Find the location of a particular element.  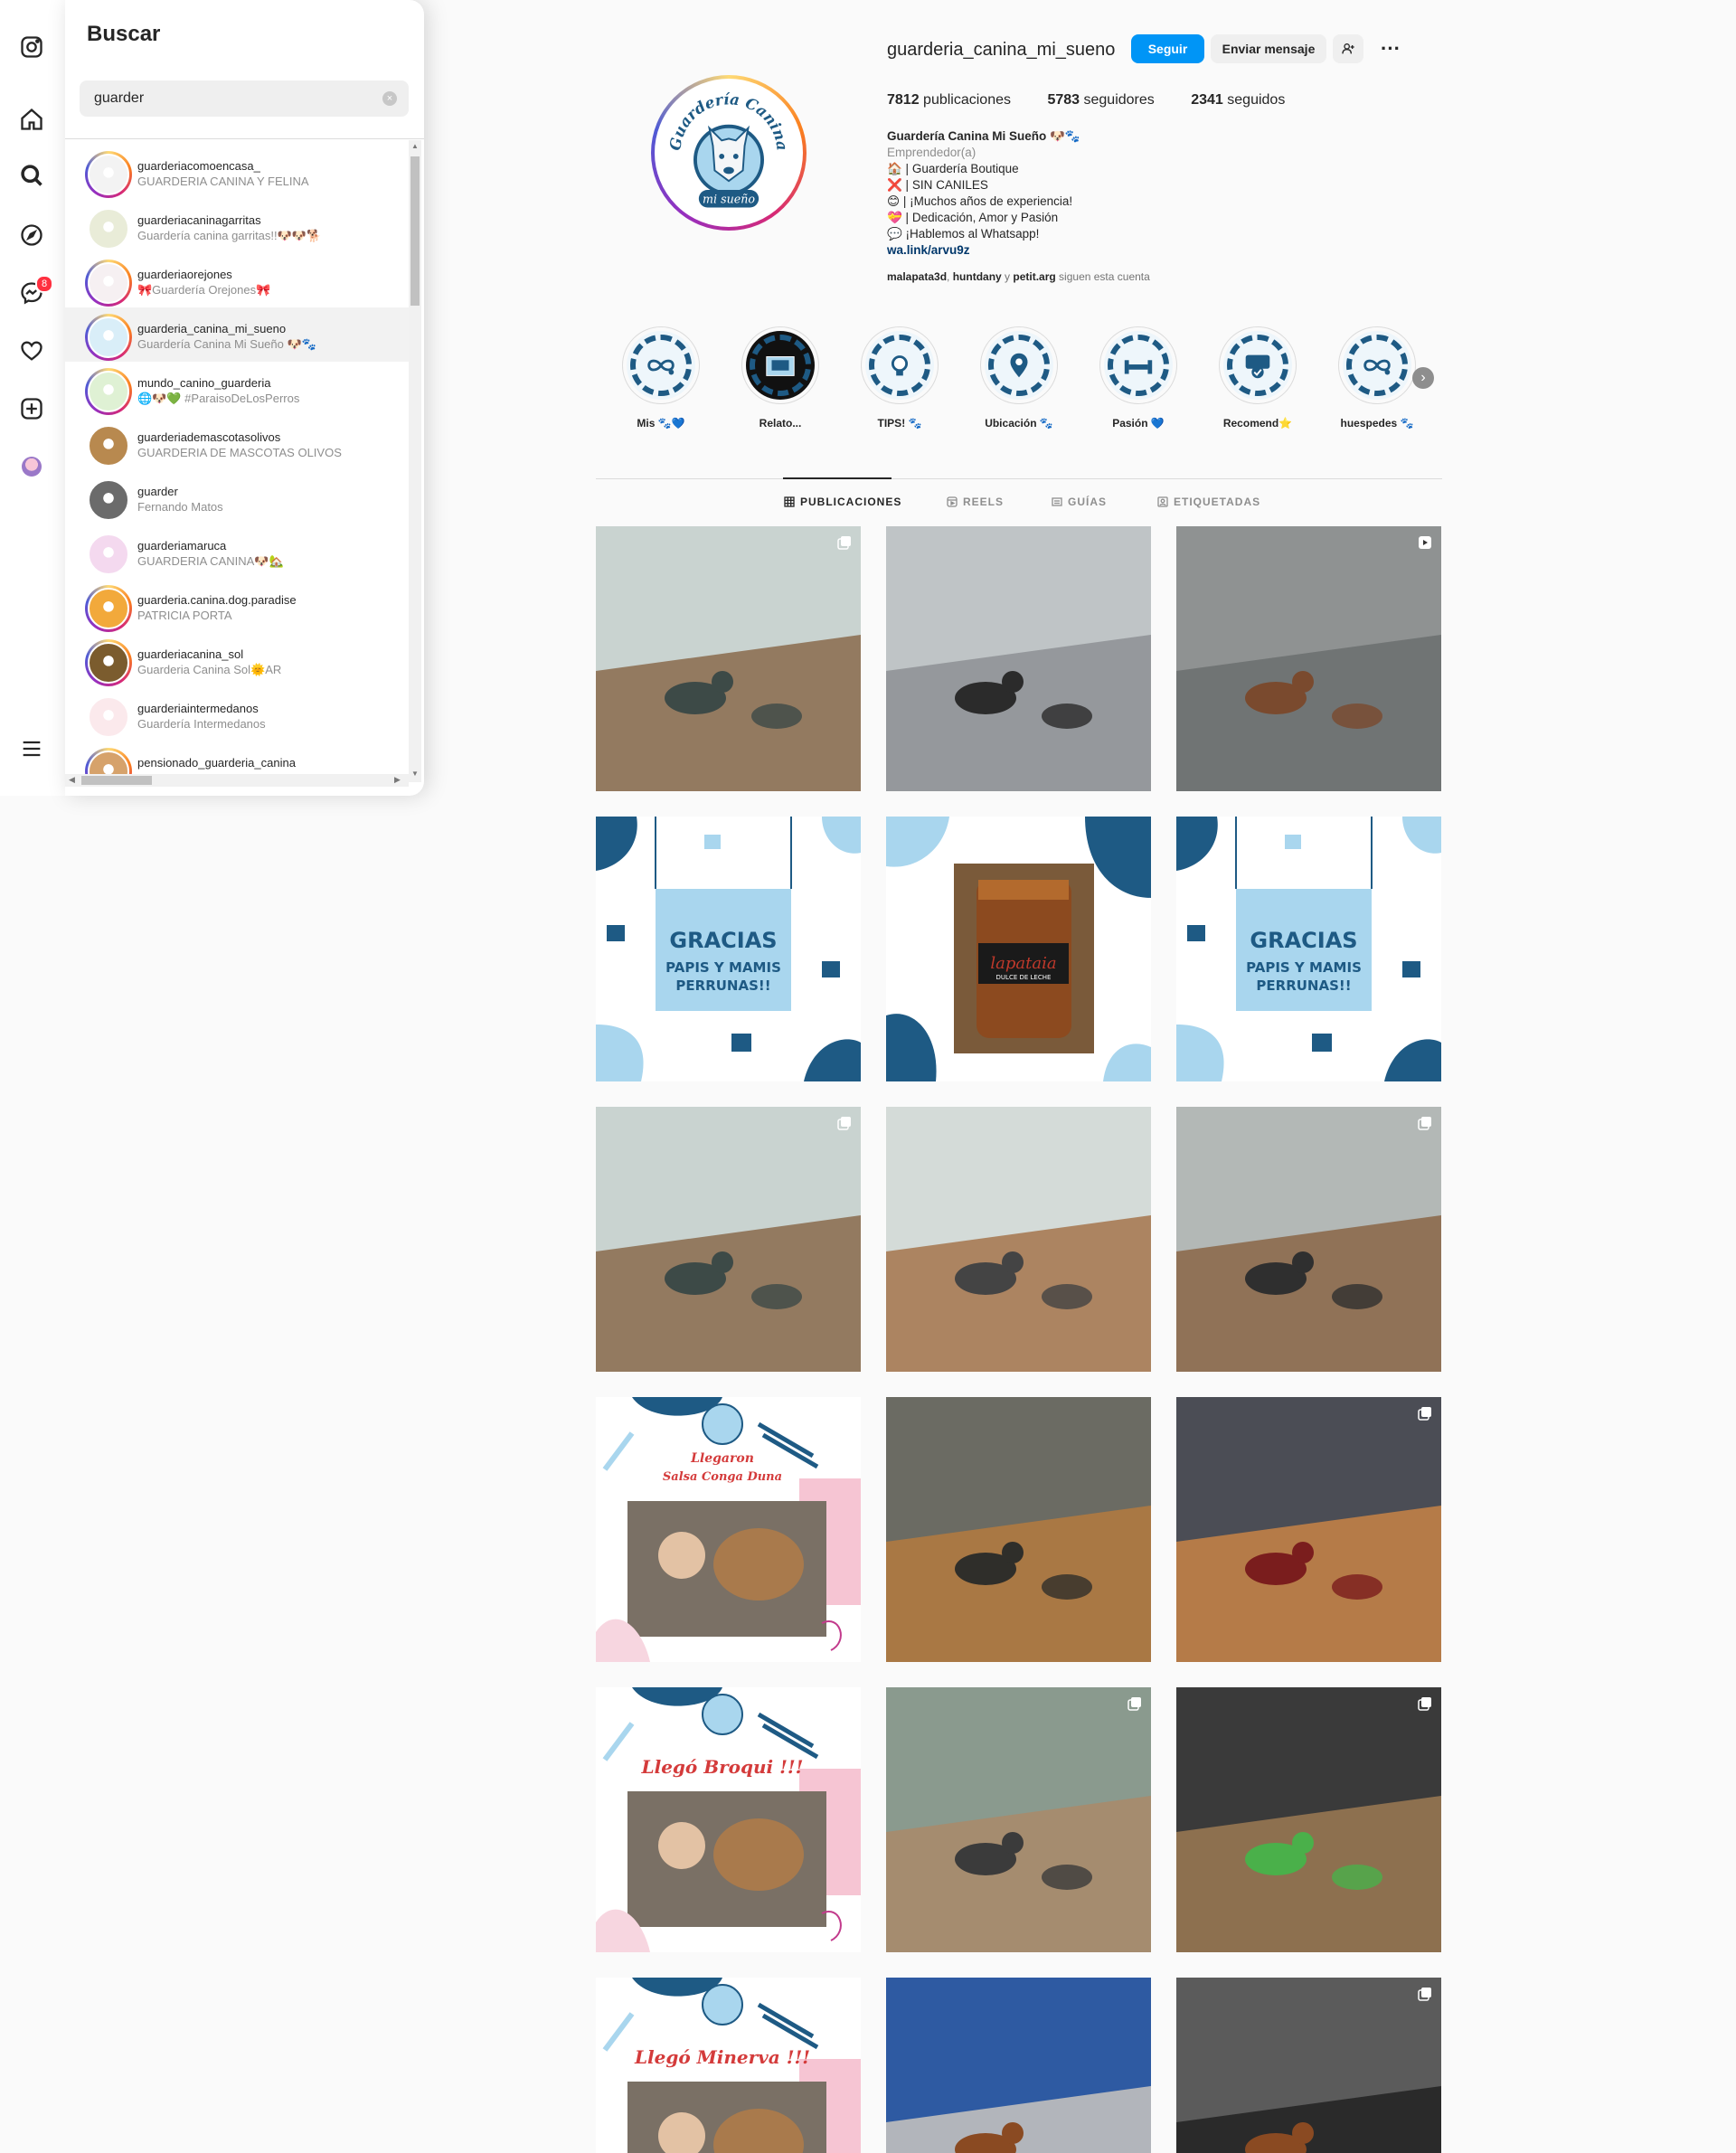

message-button: Enviar mensaje is located at coordinates (1269, 48).